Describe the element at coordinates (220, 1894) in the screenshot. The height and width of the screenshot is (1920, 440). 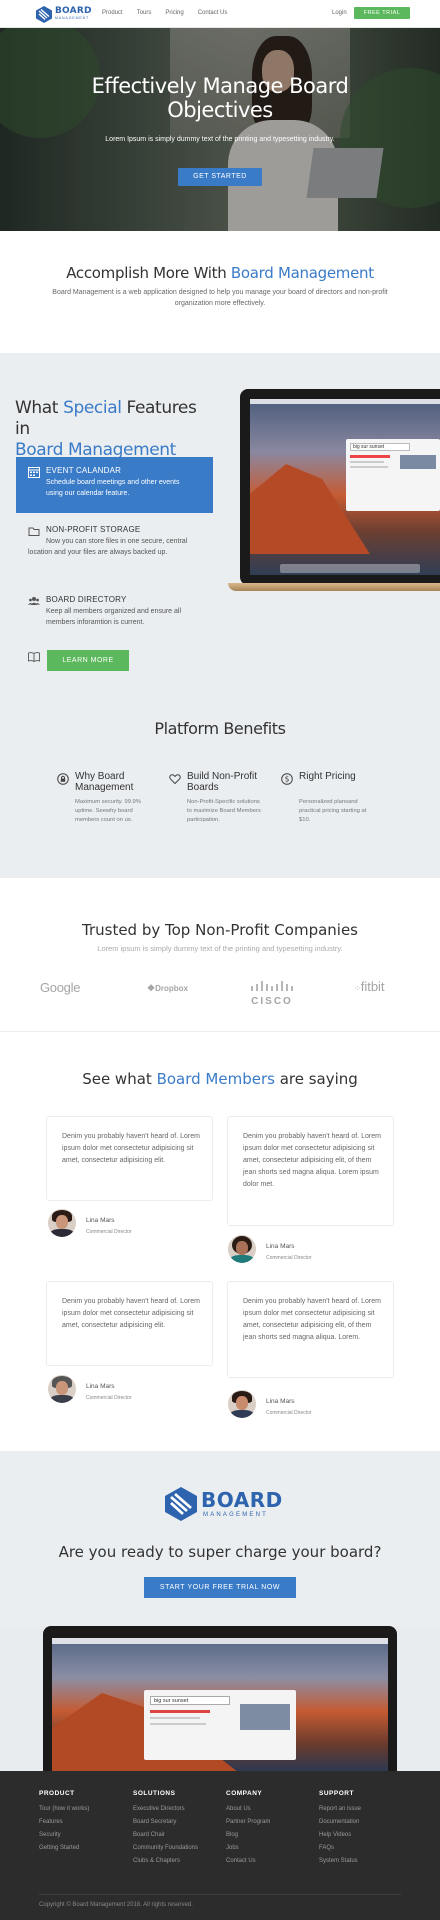
I see `footer-divider` at that location.